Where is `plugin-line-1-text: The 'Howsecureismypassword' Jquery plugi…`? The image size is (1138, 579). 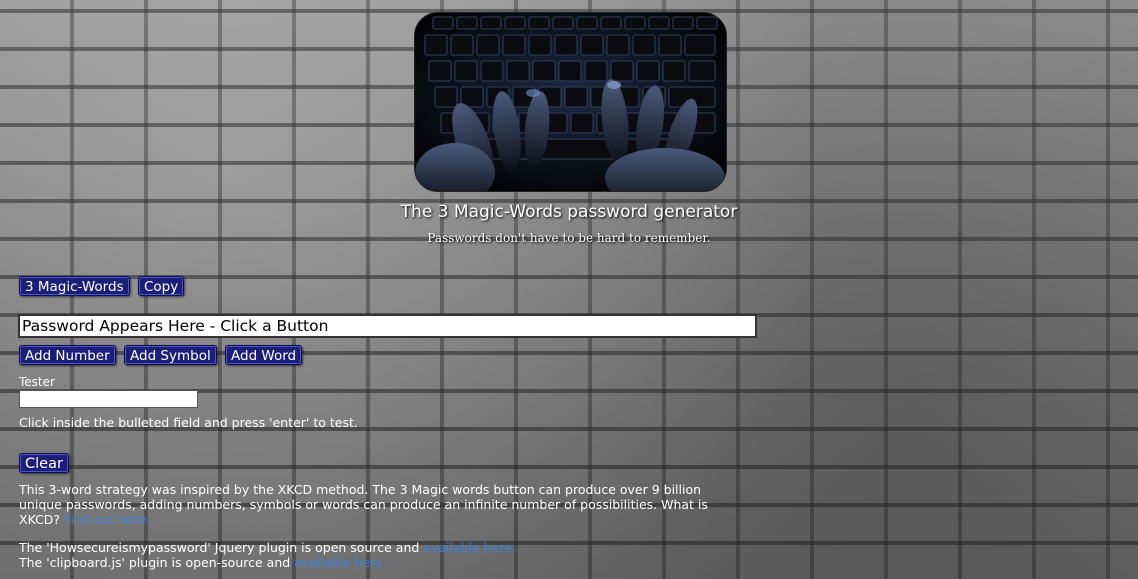 plugin-line-1-text: The 'Howsecureismypassword' Jquery plugi… is located at coordinates (221, 547).